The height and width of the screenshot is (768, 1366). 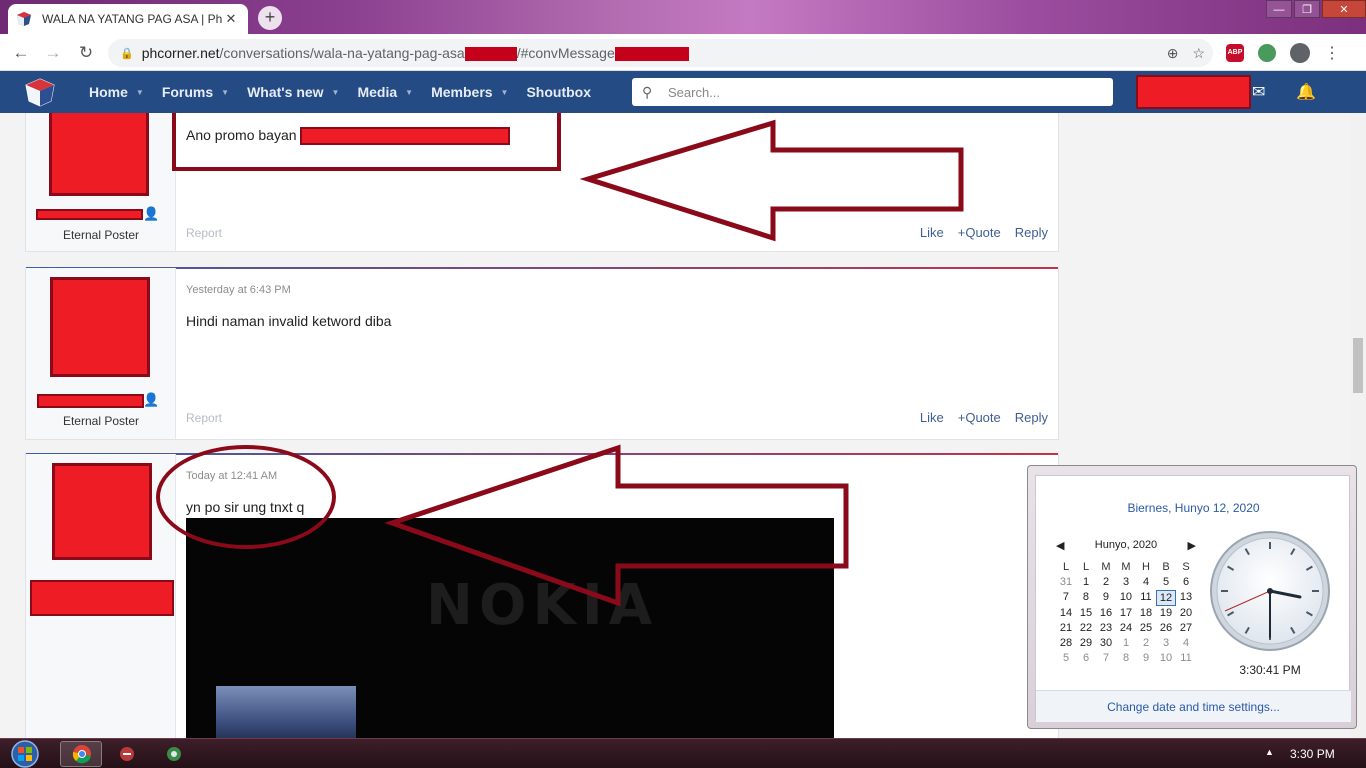 I want to click on browser-tab: WALA NA YATANG PAG ASA | Ph ✕, so click(x=128, y=19).